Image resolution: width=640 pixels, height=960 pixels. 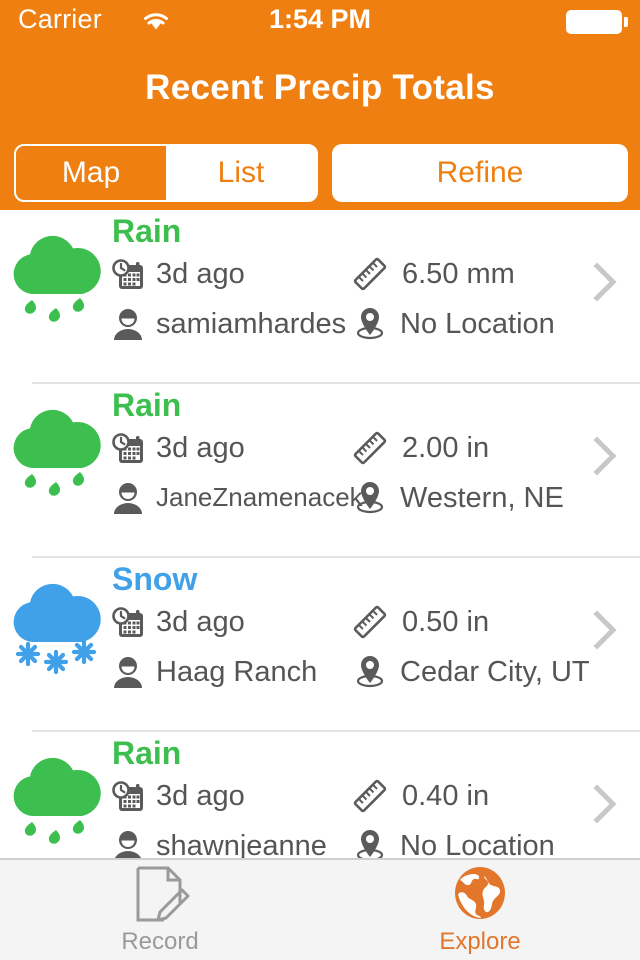 What do you see at coordinates (594, 22) in the screenshot?
I see `battery-full-icon` at bounding box center [594, 22].